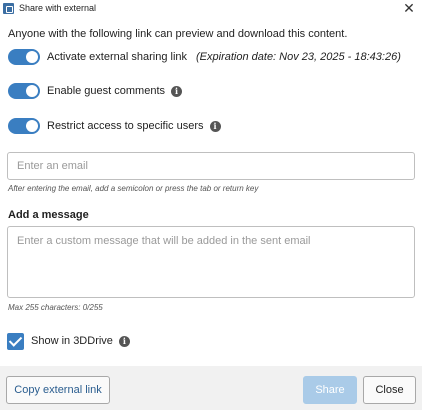 The image size is (422, 410). What do you see at coordinates (211, 9) in the screenshot?
I see `title-bar: Share with external ✕` at bounding box center [211, 9].